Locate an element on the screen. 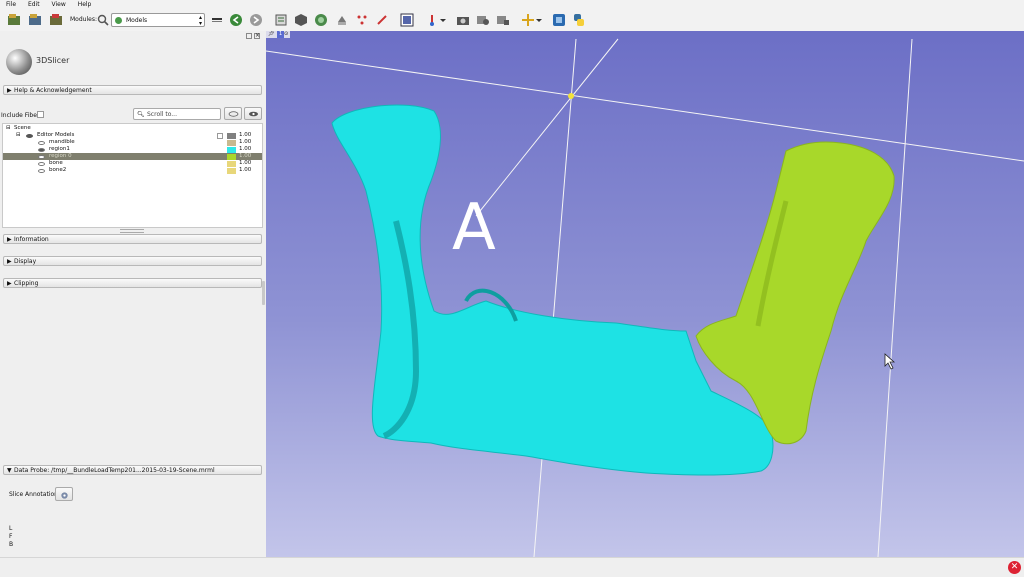  display-section: ▶ Display is located at coordinates (132, 261).